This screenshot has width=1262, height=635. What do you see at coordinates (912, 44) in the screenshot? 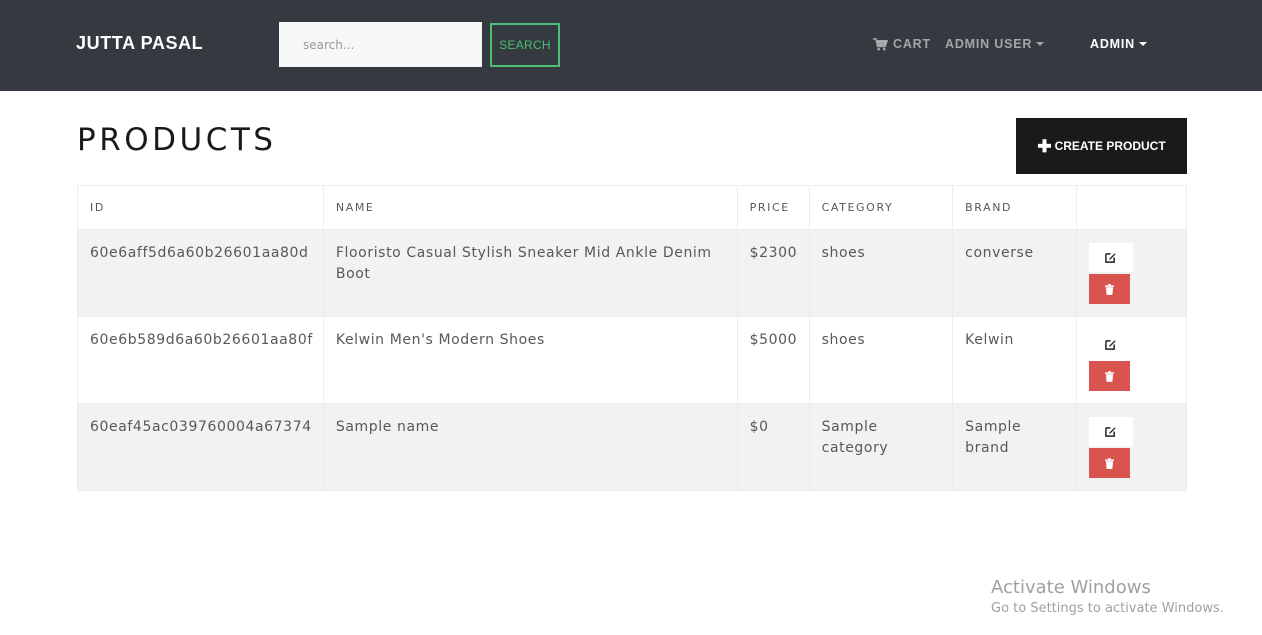
I see `nav-cart-label: CART` at bounding box center [912, 44].